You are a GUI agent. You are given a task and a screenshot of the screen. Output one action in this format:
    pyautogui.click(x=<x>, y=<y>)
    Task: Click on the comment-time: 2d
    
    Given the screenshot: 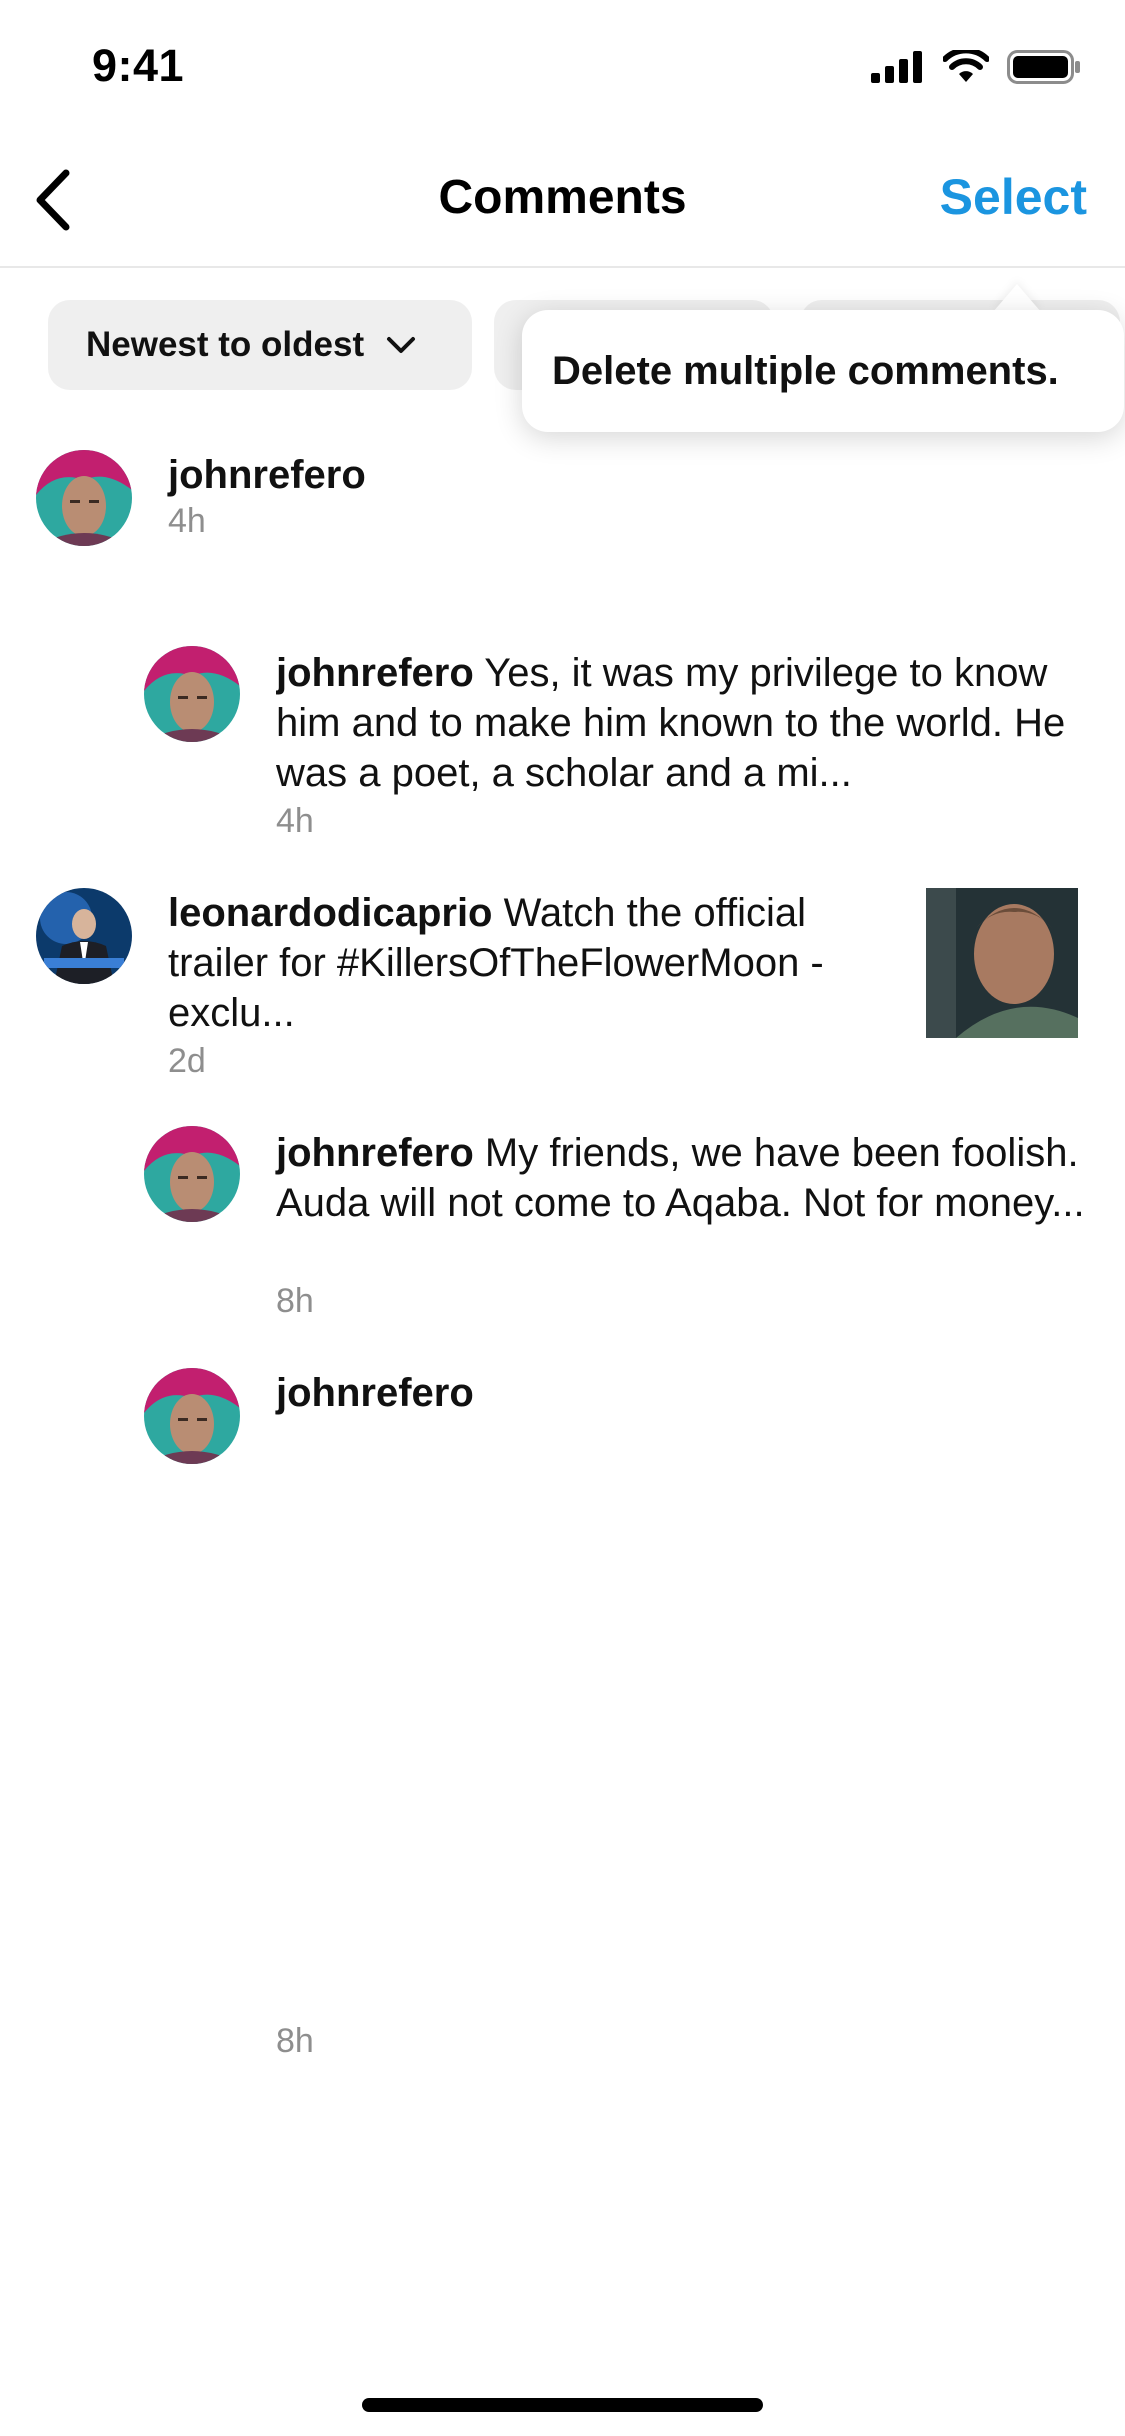 What is the action you would take?
    pyautogui.click(x=187, y=1061)
    